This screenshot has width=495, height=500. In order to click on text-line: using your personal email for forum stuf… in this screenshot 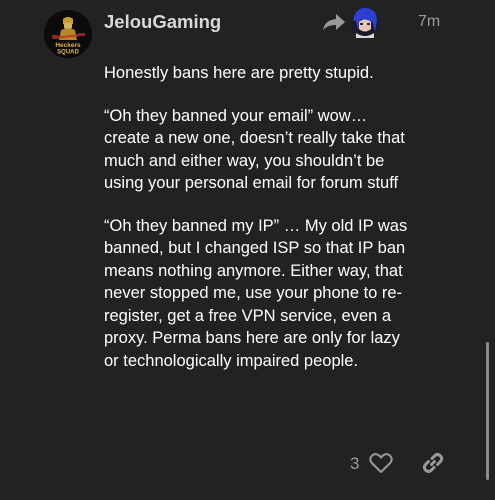, I will do `click(251, 183)`.